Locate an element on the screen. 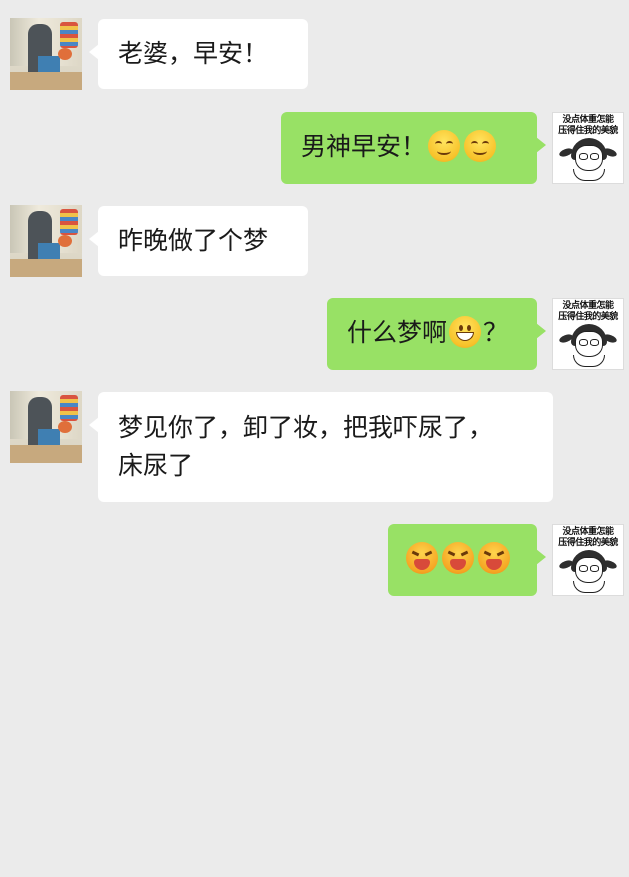 This screenshot has height=877, width=629. incoming-message-bubble: 昨晚做了个梦 is located at coordinates (198, 241).